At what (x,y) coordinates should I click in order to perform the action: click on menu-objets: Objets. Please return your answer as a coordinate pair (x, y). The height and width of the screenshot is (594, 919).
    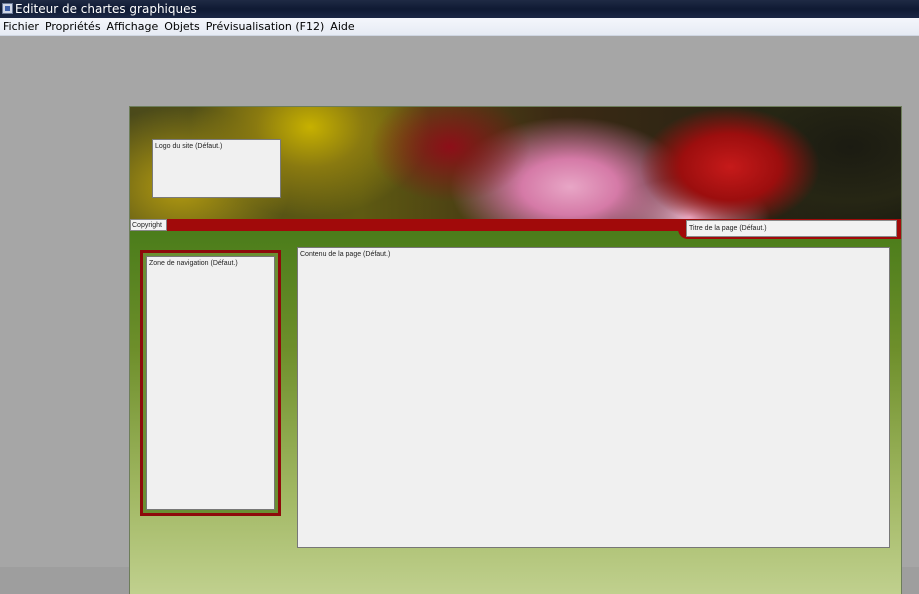
    Looking at the image, I should click on (182, 27).